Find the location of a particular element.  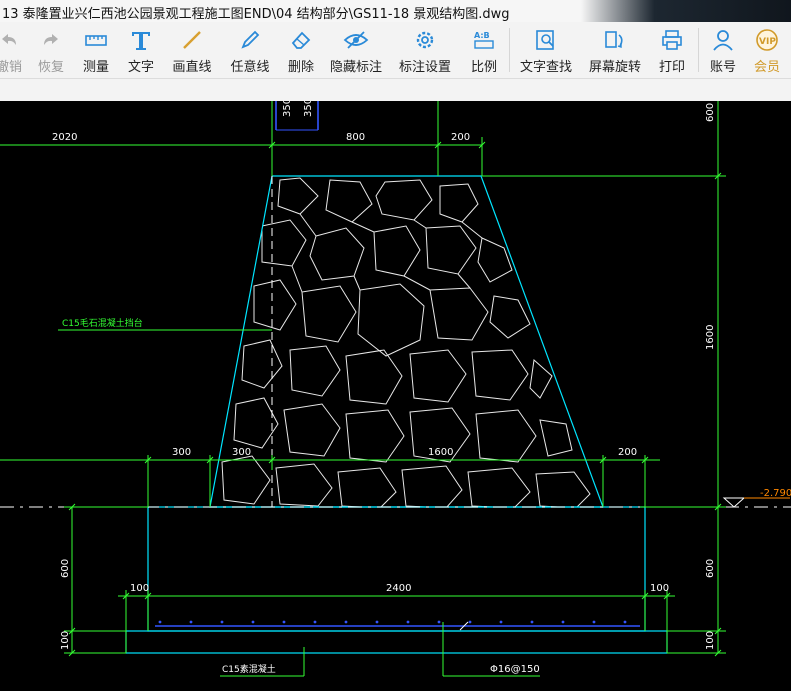

measure-button: 测量 is located at coordinates (96, 50).